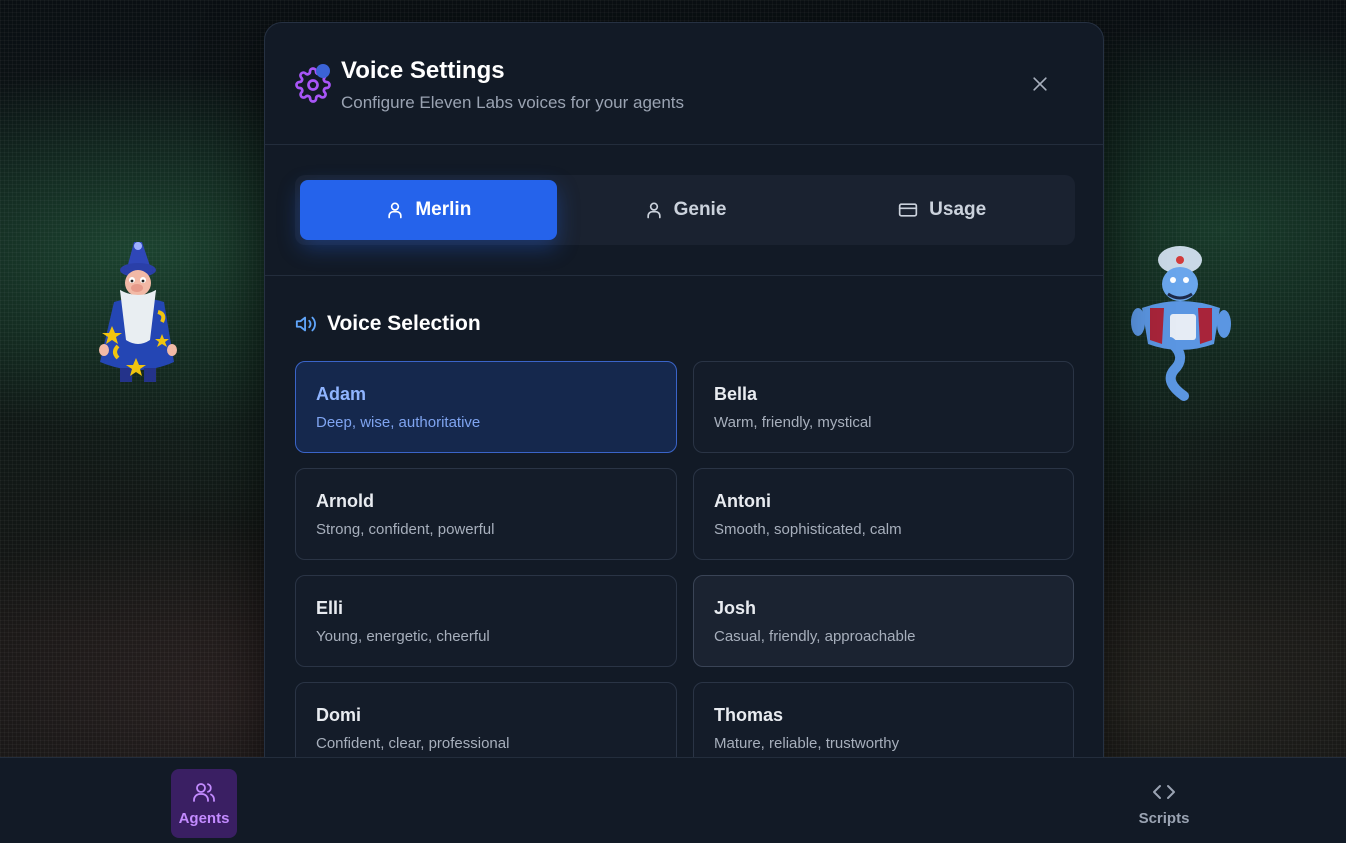 This screenshot has width=1346, height=843. I want to click on voice-card-elli: Elli Young, energetic, cheerful, so click(486, 621).